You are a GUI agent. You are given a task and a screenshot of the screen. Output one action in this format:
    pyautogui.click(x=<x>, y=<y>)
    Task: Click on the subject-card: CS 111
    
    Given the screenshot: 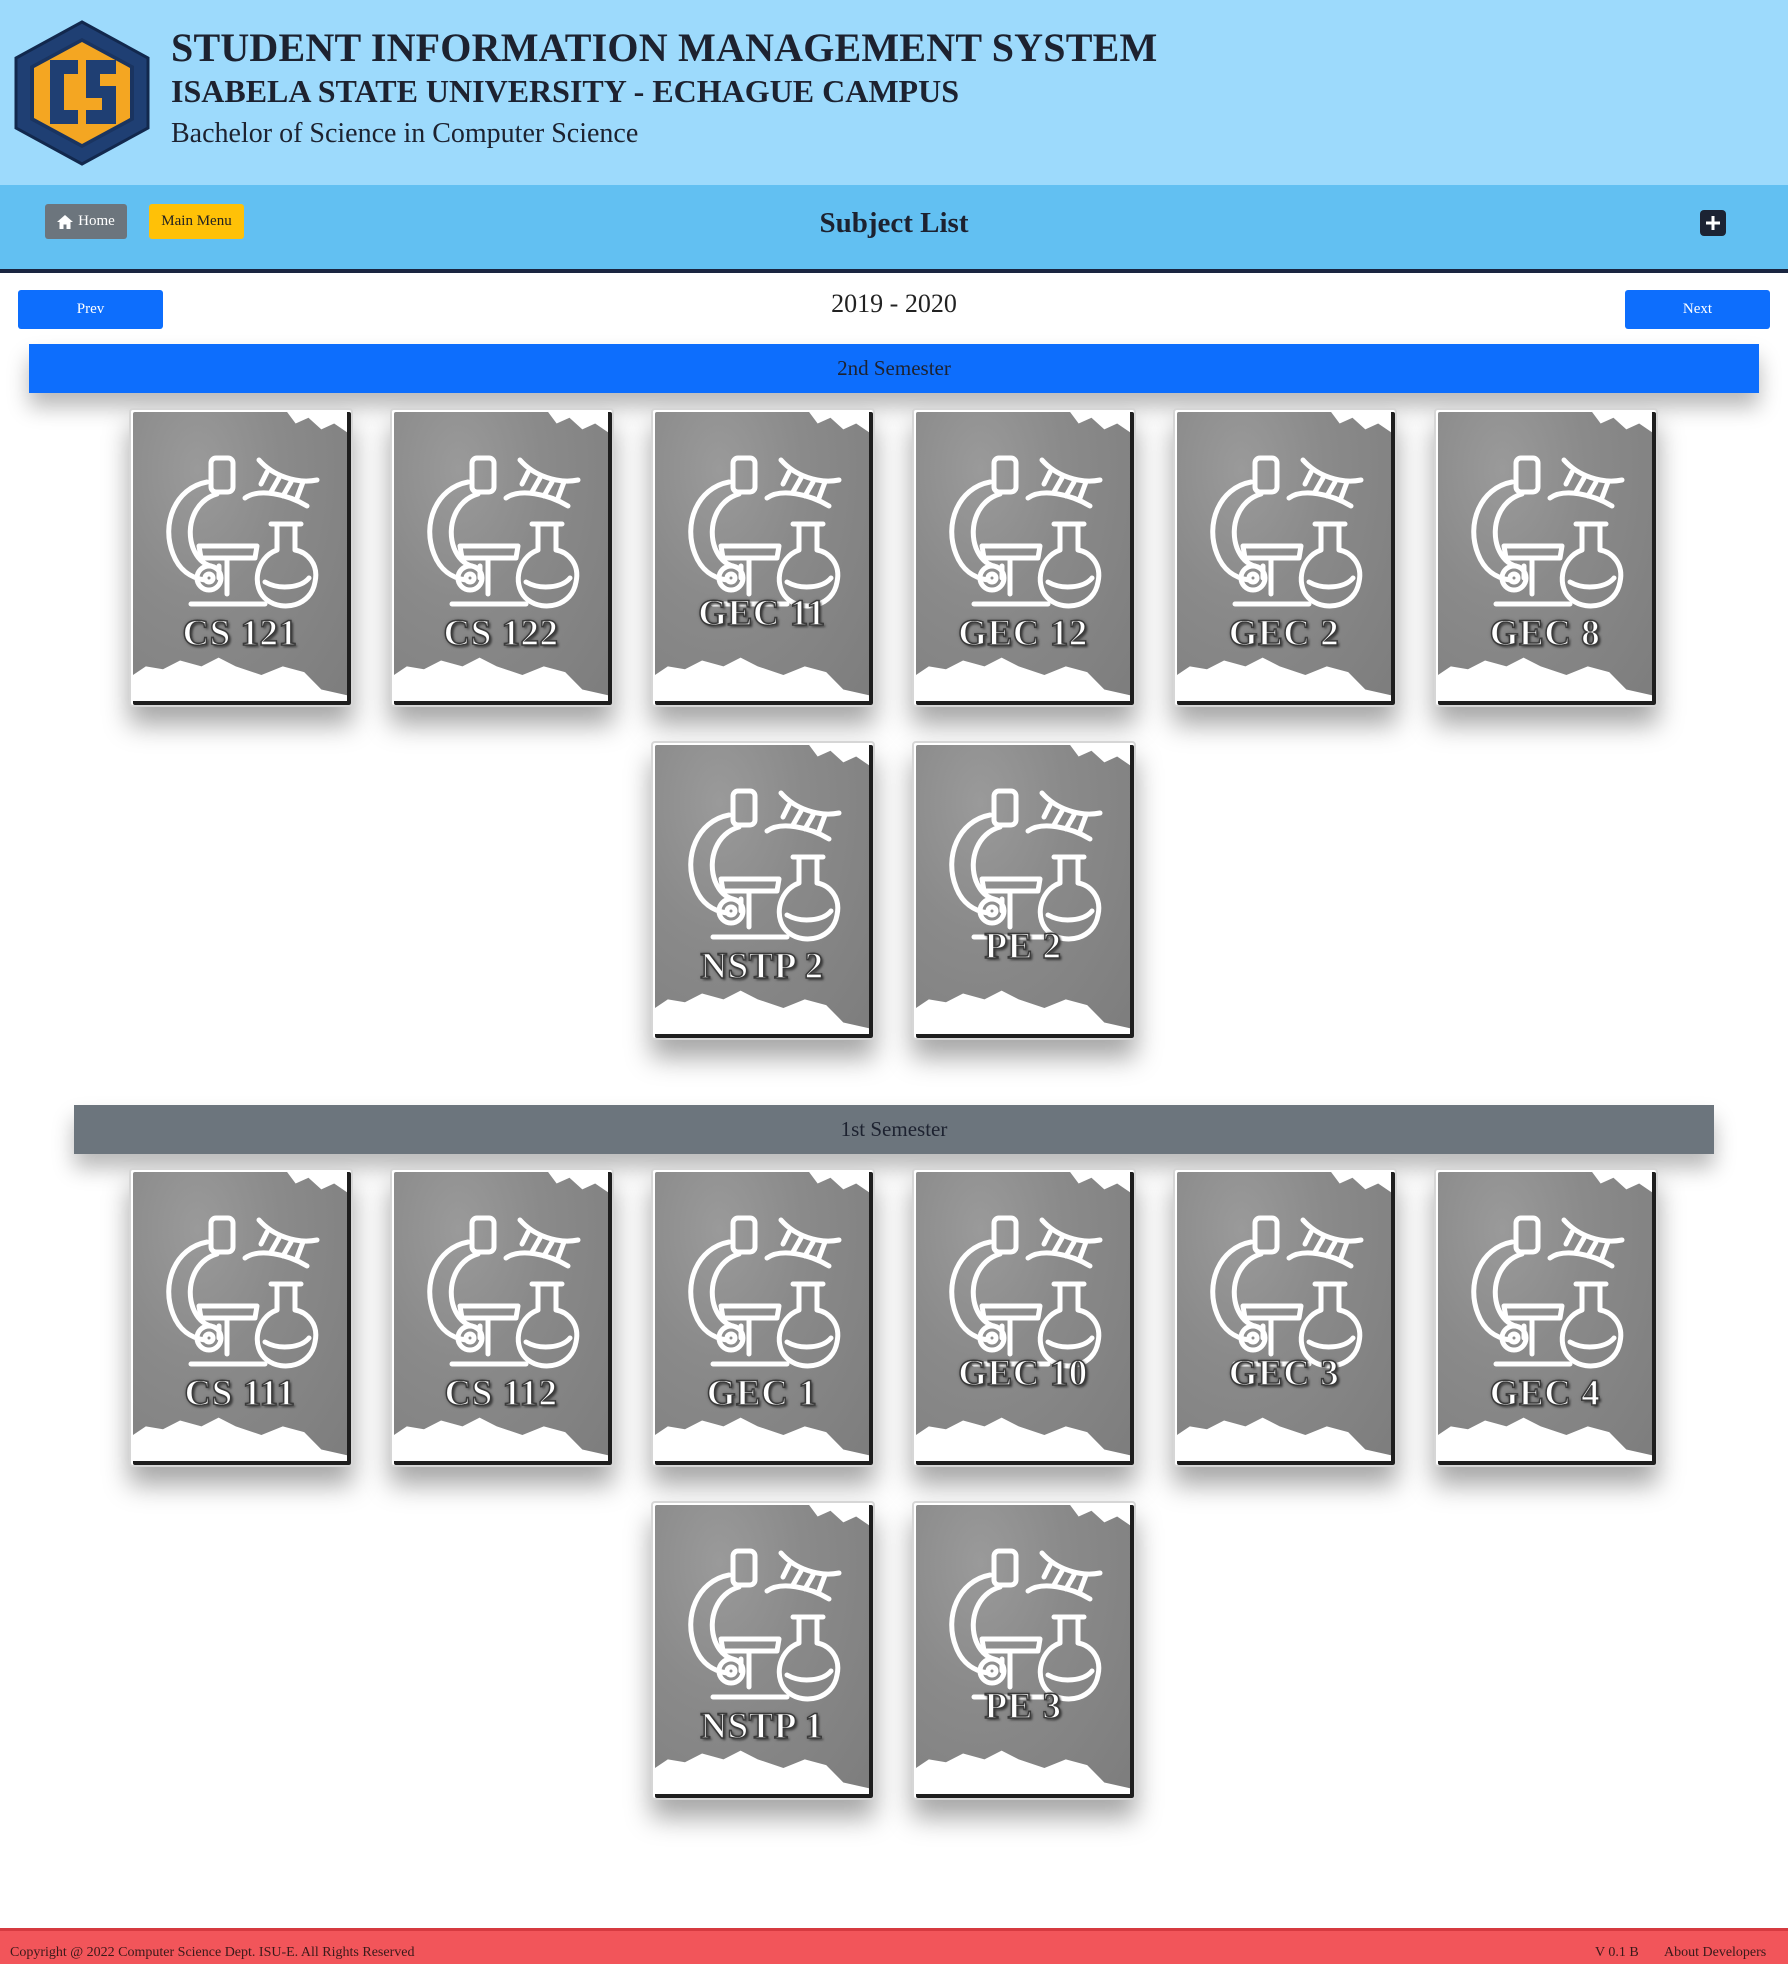 What is the action you would take?
    pyautogui.click(x=241, y=1317)
    